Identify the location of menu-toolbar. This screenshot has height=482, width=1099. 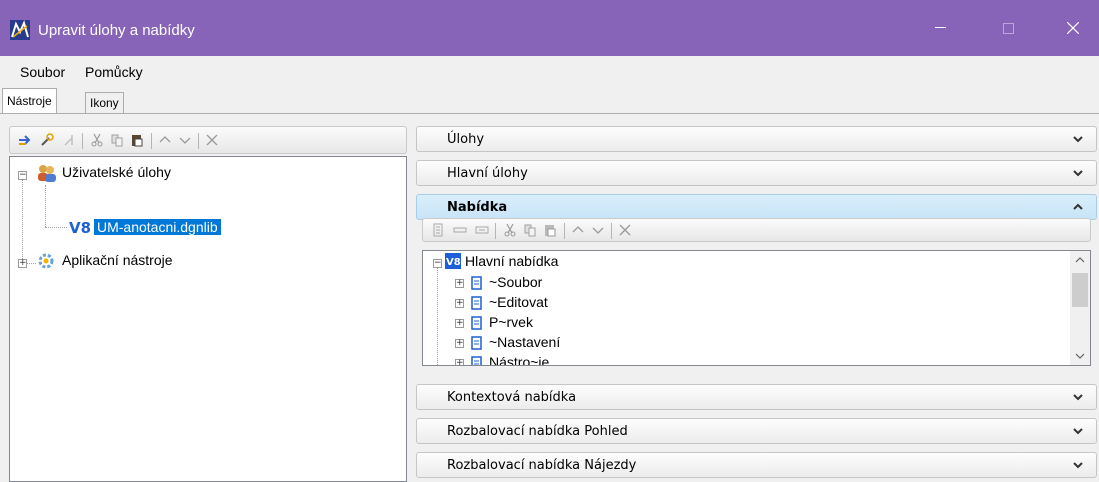
(756, 230).